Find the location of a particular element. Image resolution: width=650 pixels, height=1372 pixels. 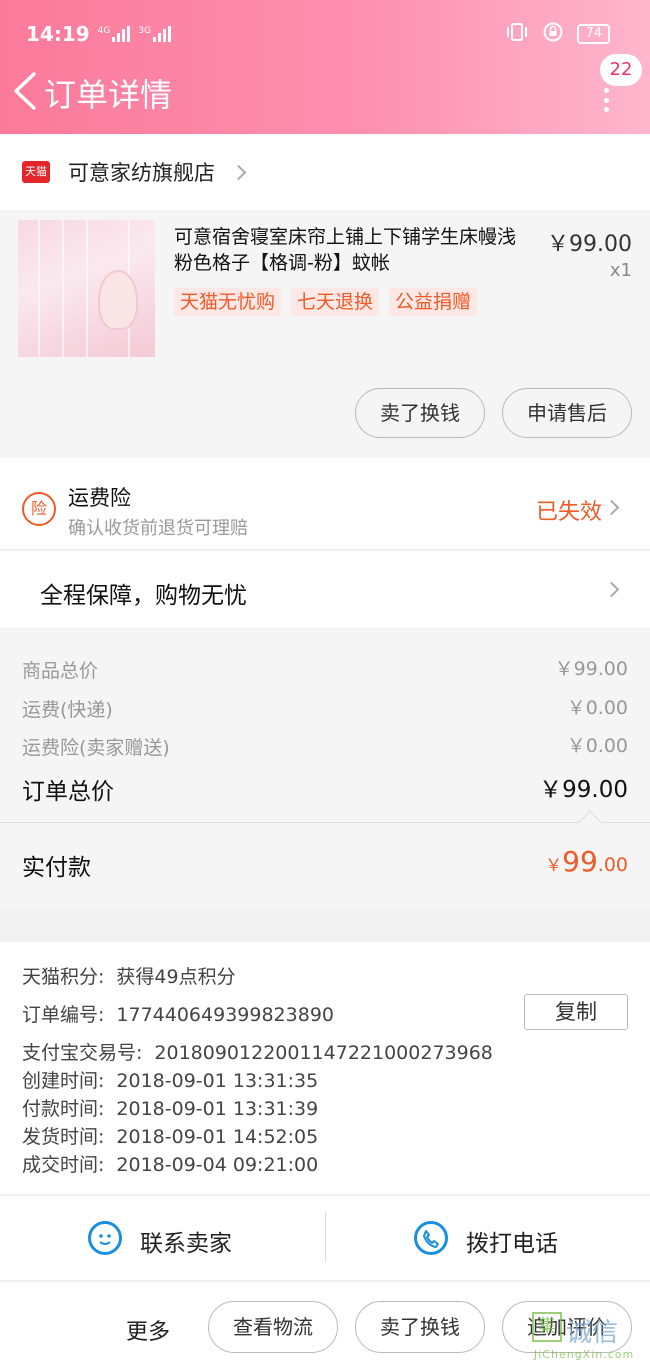

shipping-fee-value: ￥0.00 is located at coordinates (597, 708).